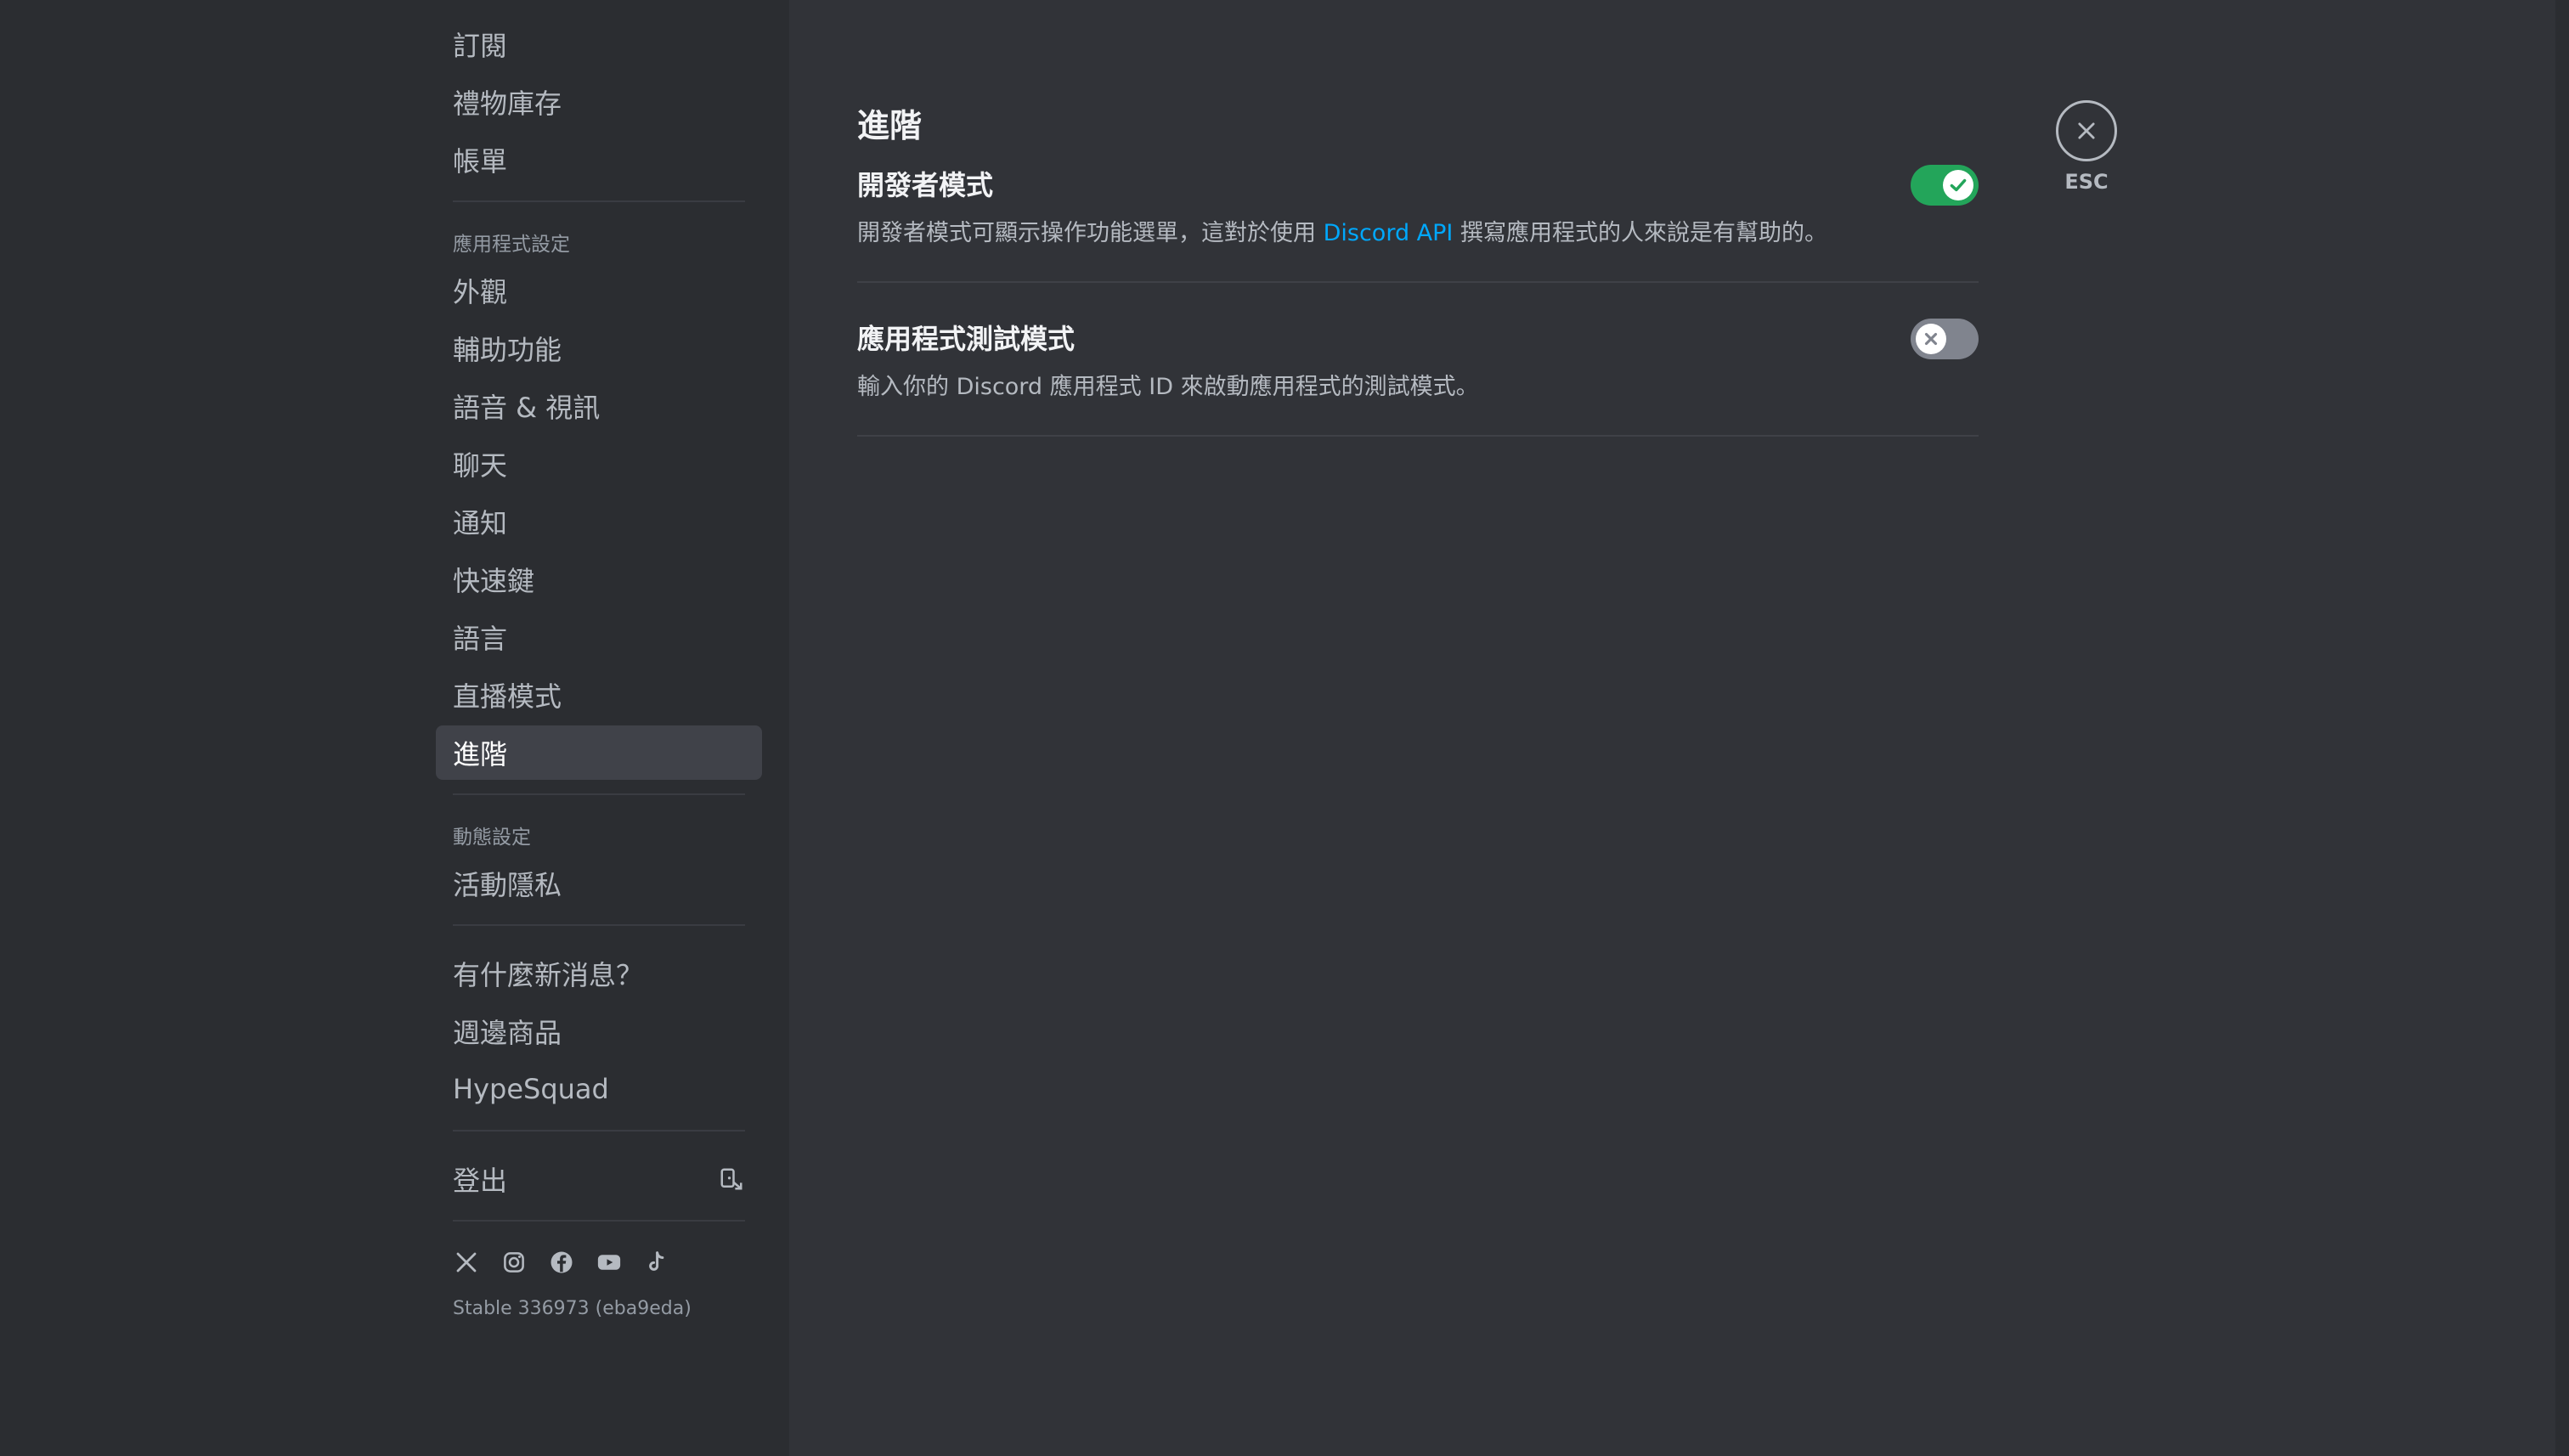 Image resolution: width=2569 pixels, height=1456 pixels. What do you see at coordinates (599, 44) in the screenshot?
I see `sidebar-item-subscriptions: 訂閱` at bounding box center [599, 44].